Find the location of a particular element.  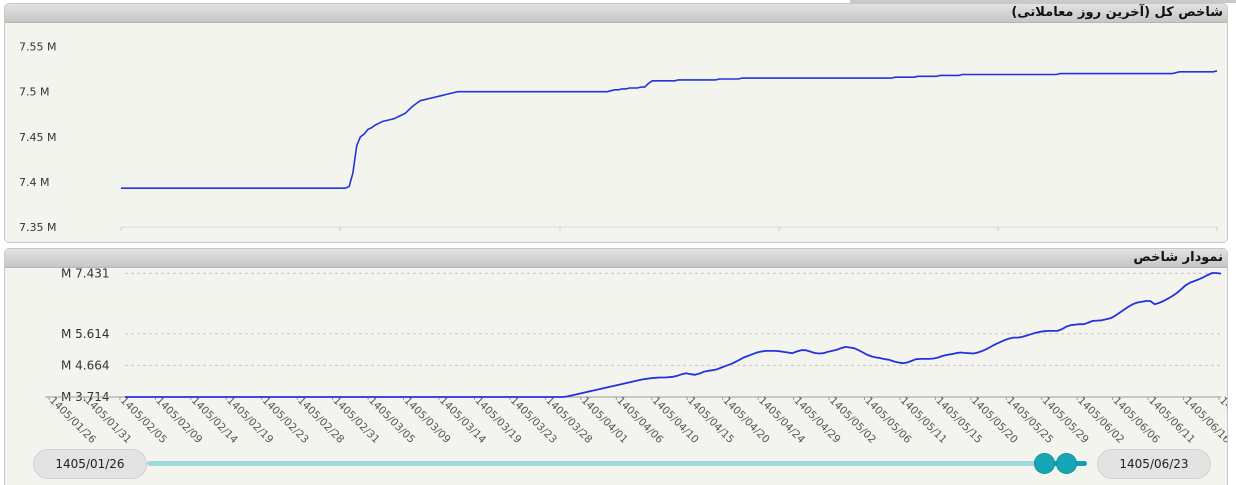

panel-header: شاخص کل (آخرین روز معاملاتی) is located at coordinates (616, 13).